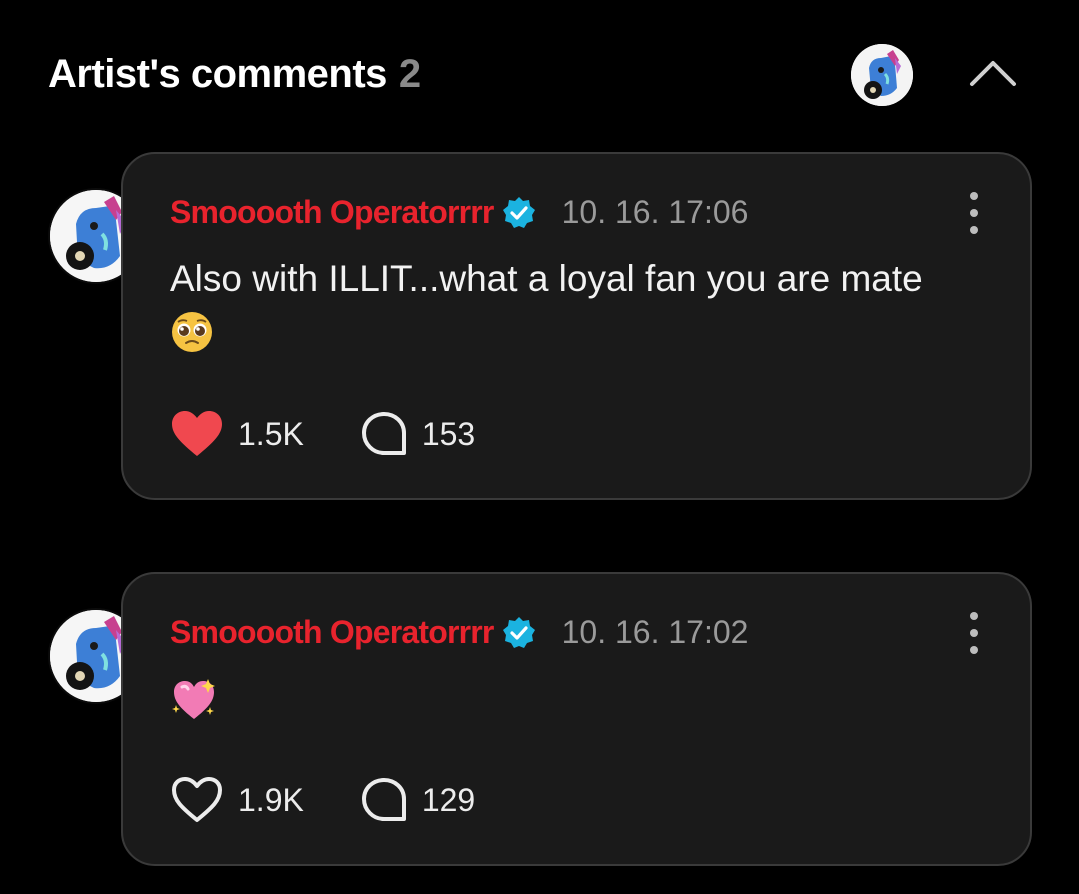 The width and height of the screenshot is (1079, 894). What do you see at coordinates (655, 212) in the screenshot?
I see `comment-timestamp: 10. 16. 17:06` at bounding box center [655, 212].